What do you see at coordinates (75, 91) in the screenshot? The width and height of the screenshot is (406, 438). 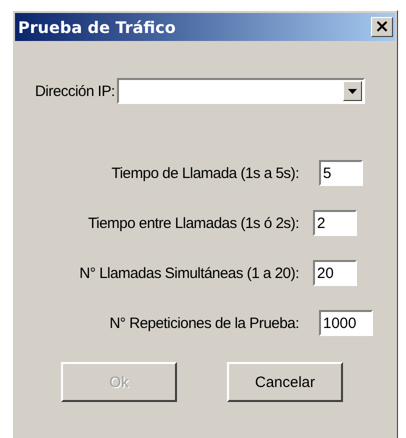 I see `ip-label: Dirección IP:` at bounding box center [75, 91].